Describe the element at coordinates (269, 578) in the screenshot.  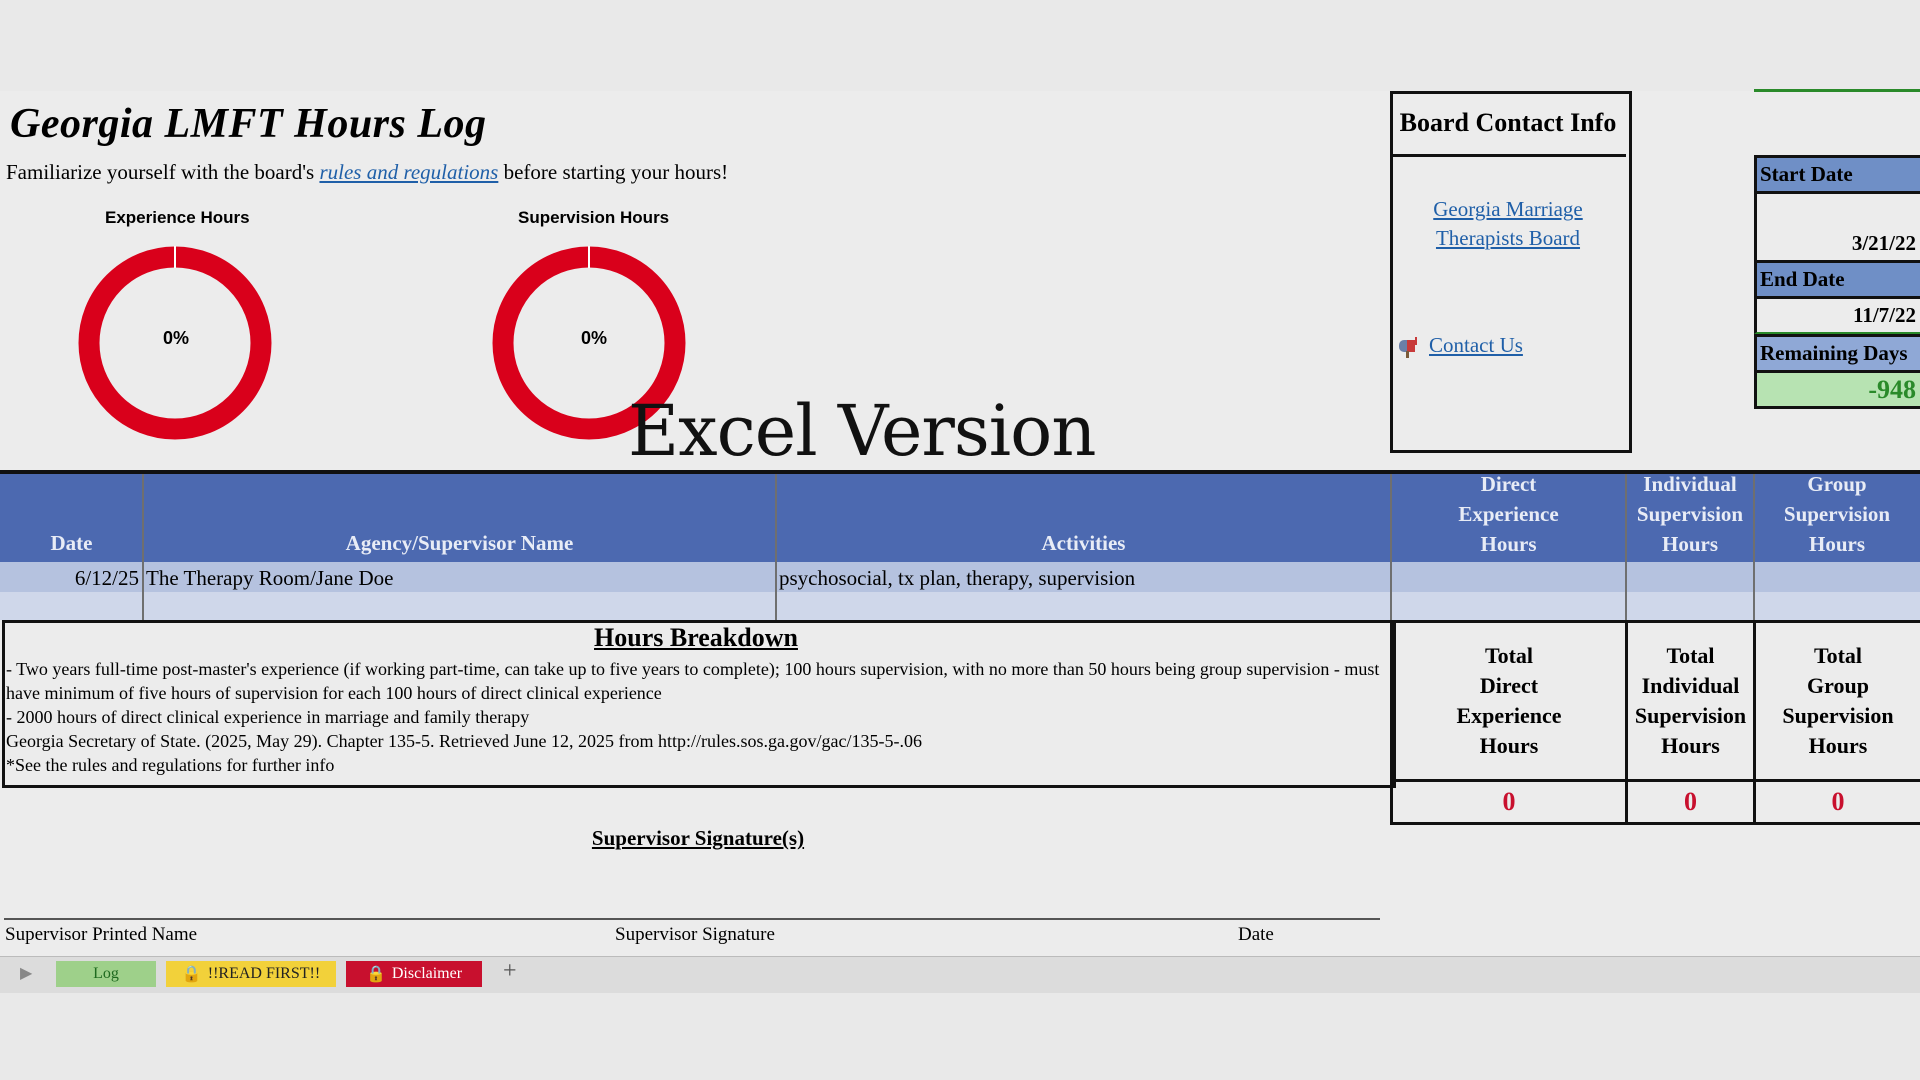
I see `row-agency-cell: The Therapy Room/Jane Doe` at that location.